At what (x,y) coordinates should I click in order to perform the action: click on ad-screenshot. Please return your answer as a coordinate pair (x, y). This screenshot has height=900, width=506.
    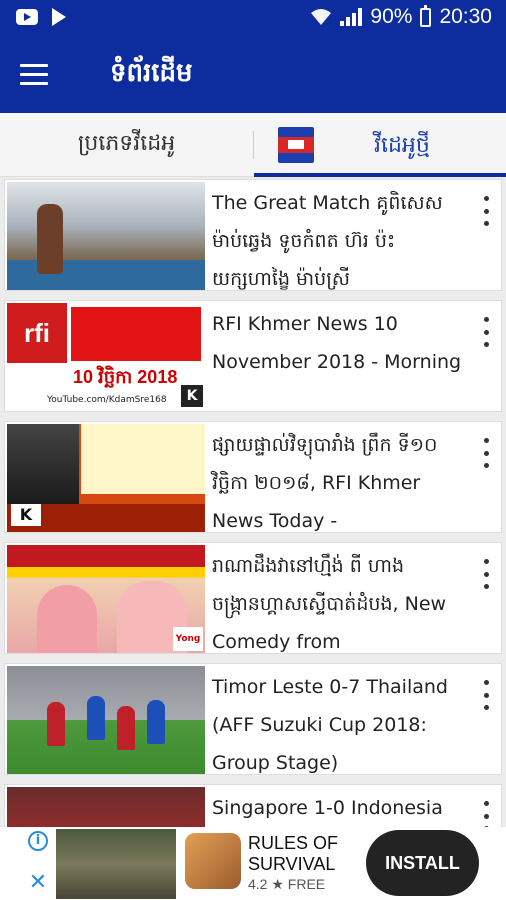
    Looking at the image, I should click on (116, 864).